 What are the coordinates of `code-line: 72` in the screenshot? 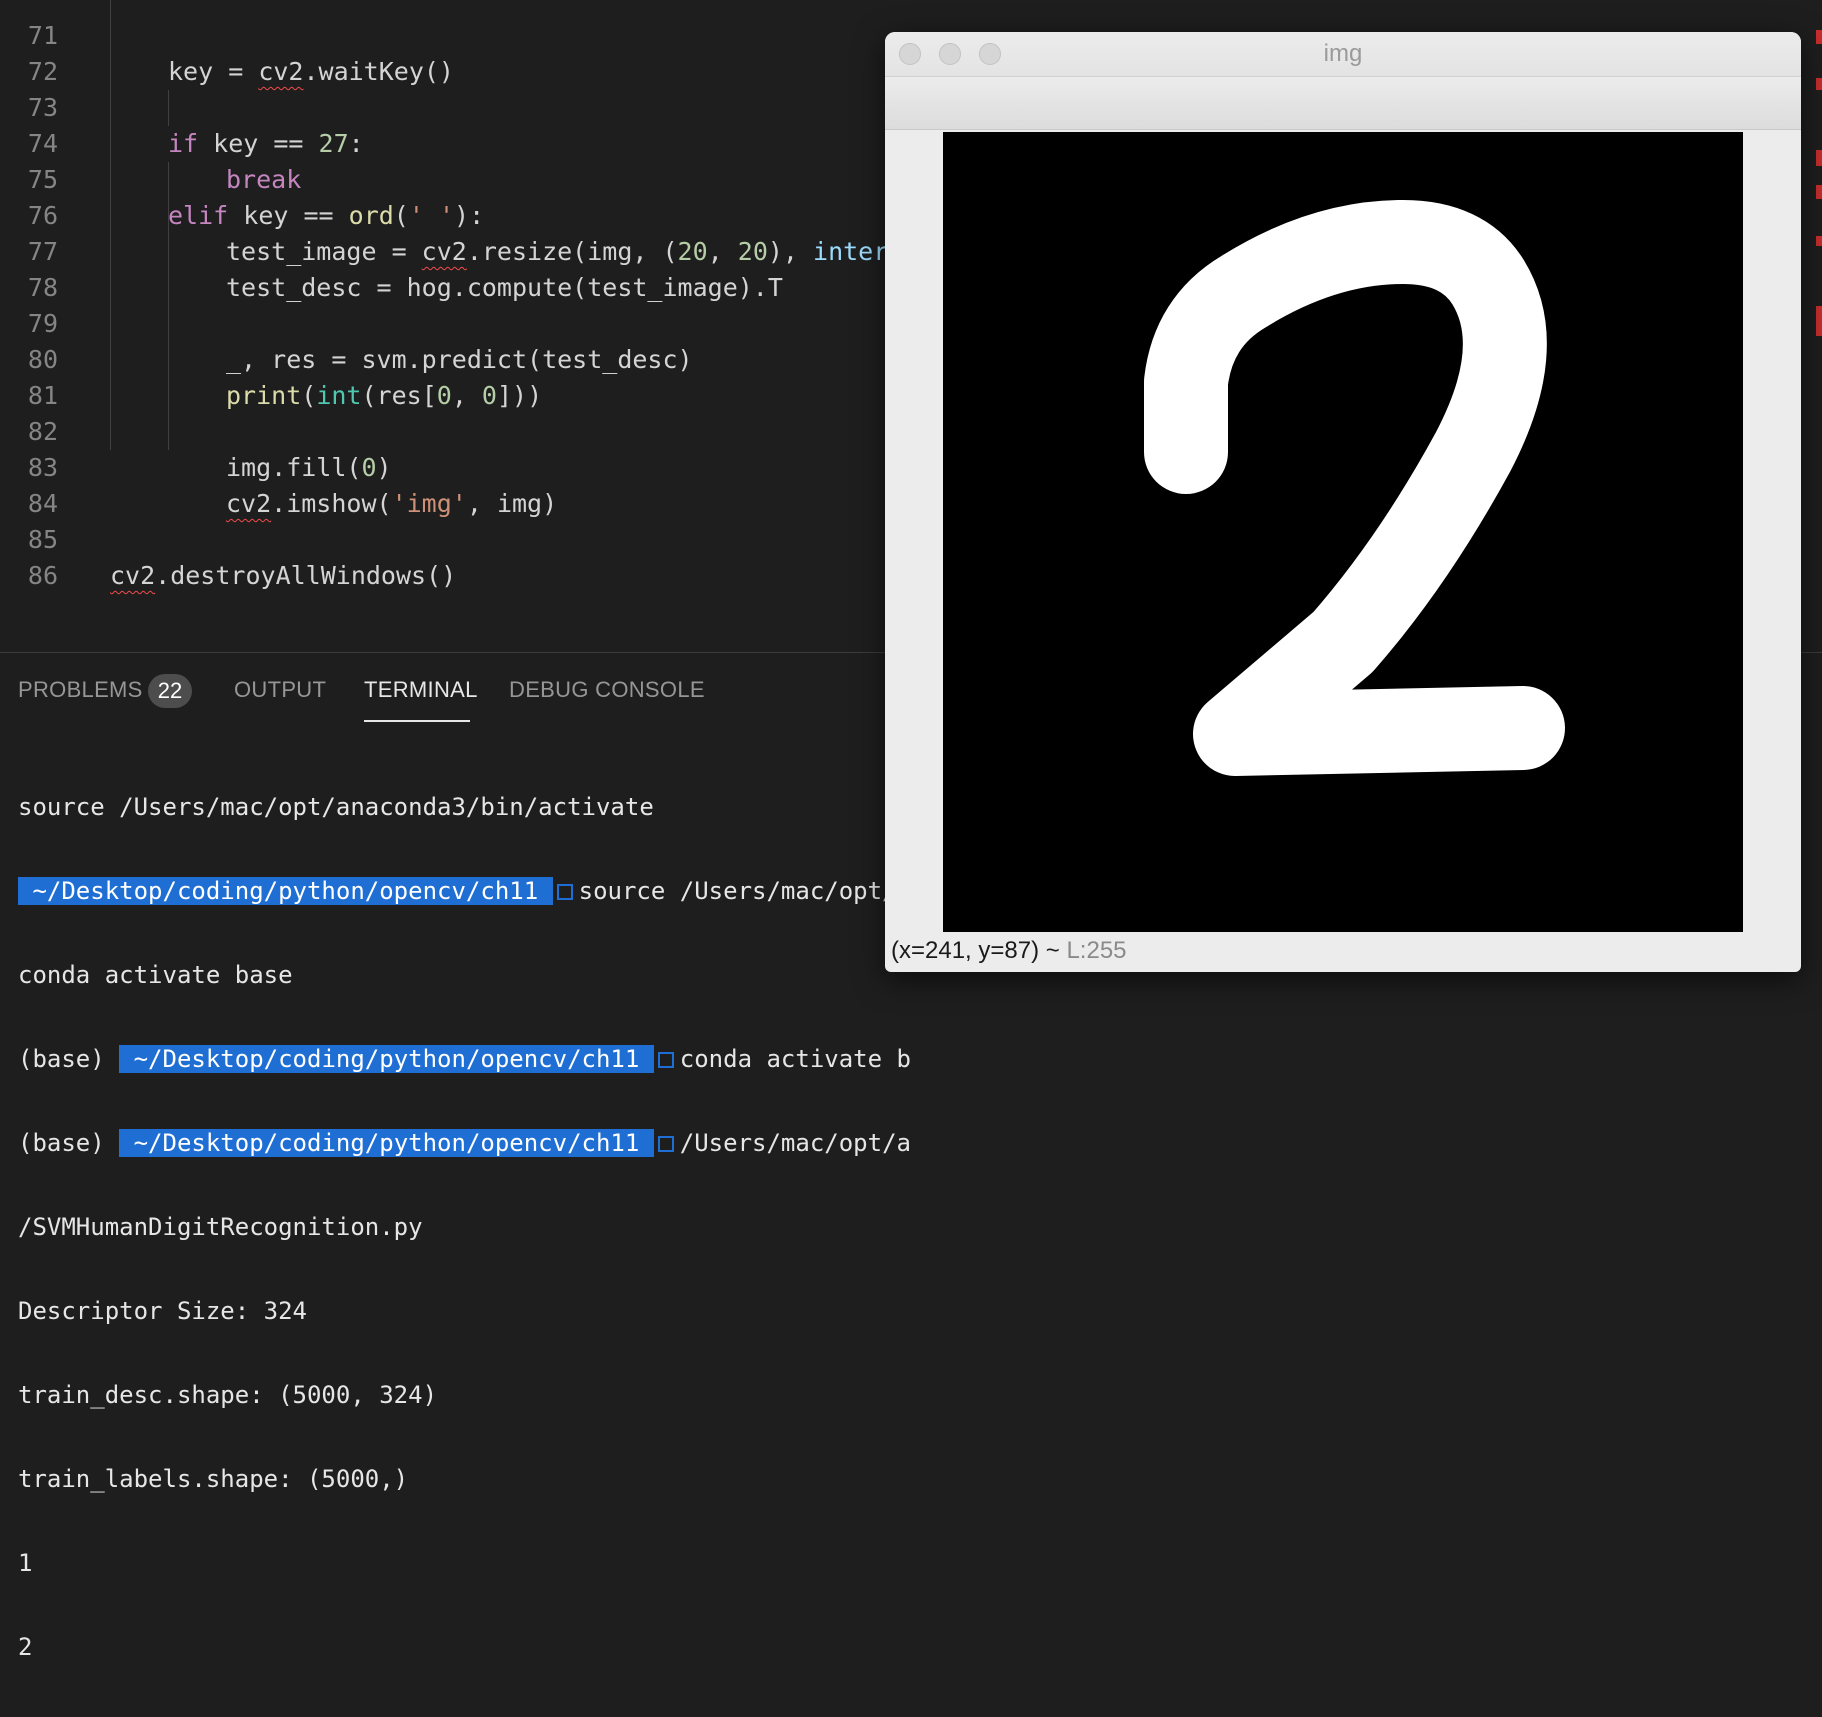 It's located at (30, 52).